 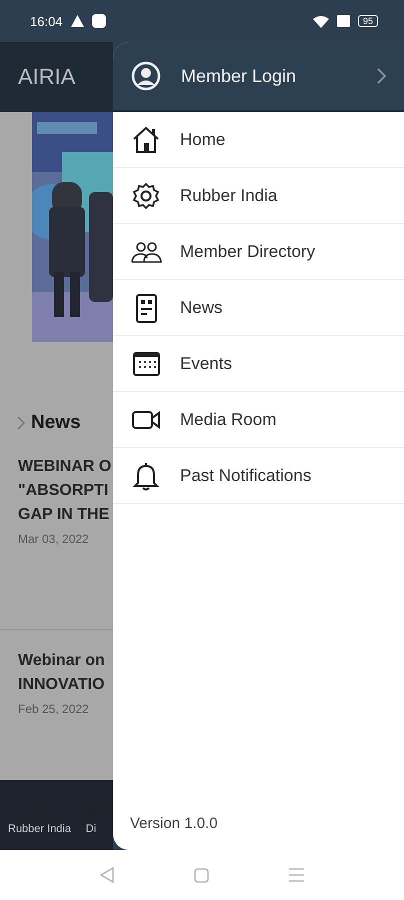 I want to click on article-title: WEBINAR O, so click(x=65, y=467).